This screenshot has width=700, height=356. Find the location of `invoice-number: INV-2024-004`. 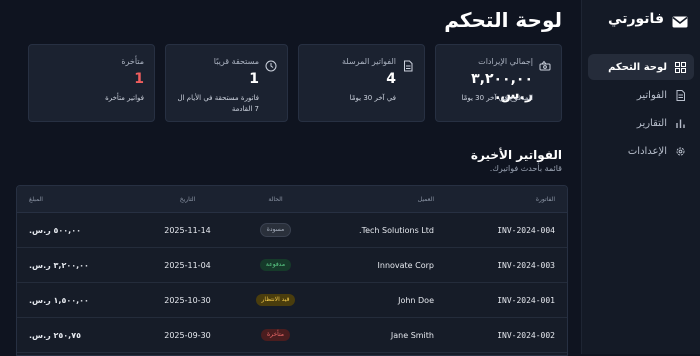

invoice-number: INV-2024-004 is located at coordinates (506, 230).